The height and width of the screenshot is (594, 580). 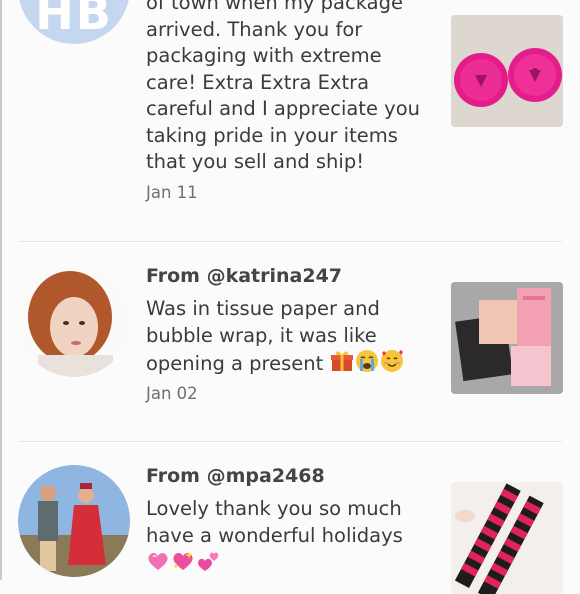 What do you see at coordinates (1, 290) in the screenshot?
I see `left-edge-border` at bounding box center [1, 290].